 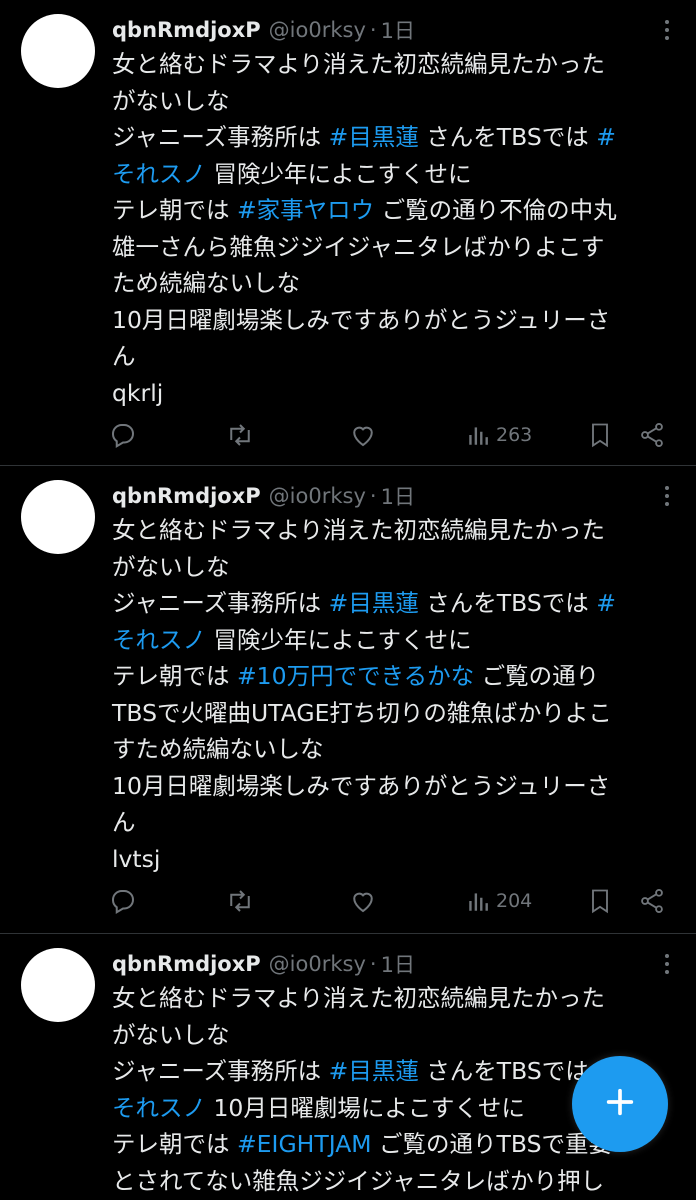 What do you see at coordinates (362, 712) in the screenshot?
I see `tweet-text-segment: TBSで火曜曲UTAGE打ち切りの雑魚ばかりよこ` at bounding box center [362, 712].